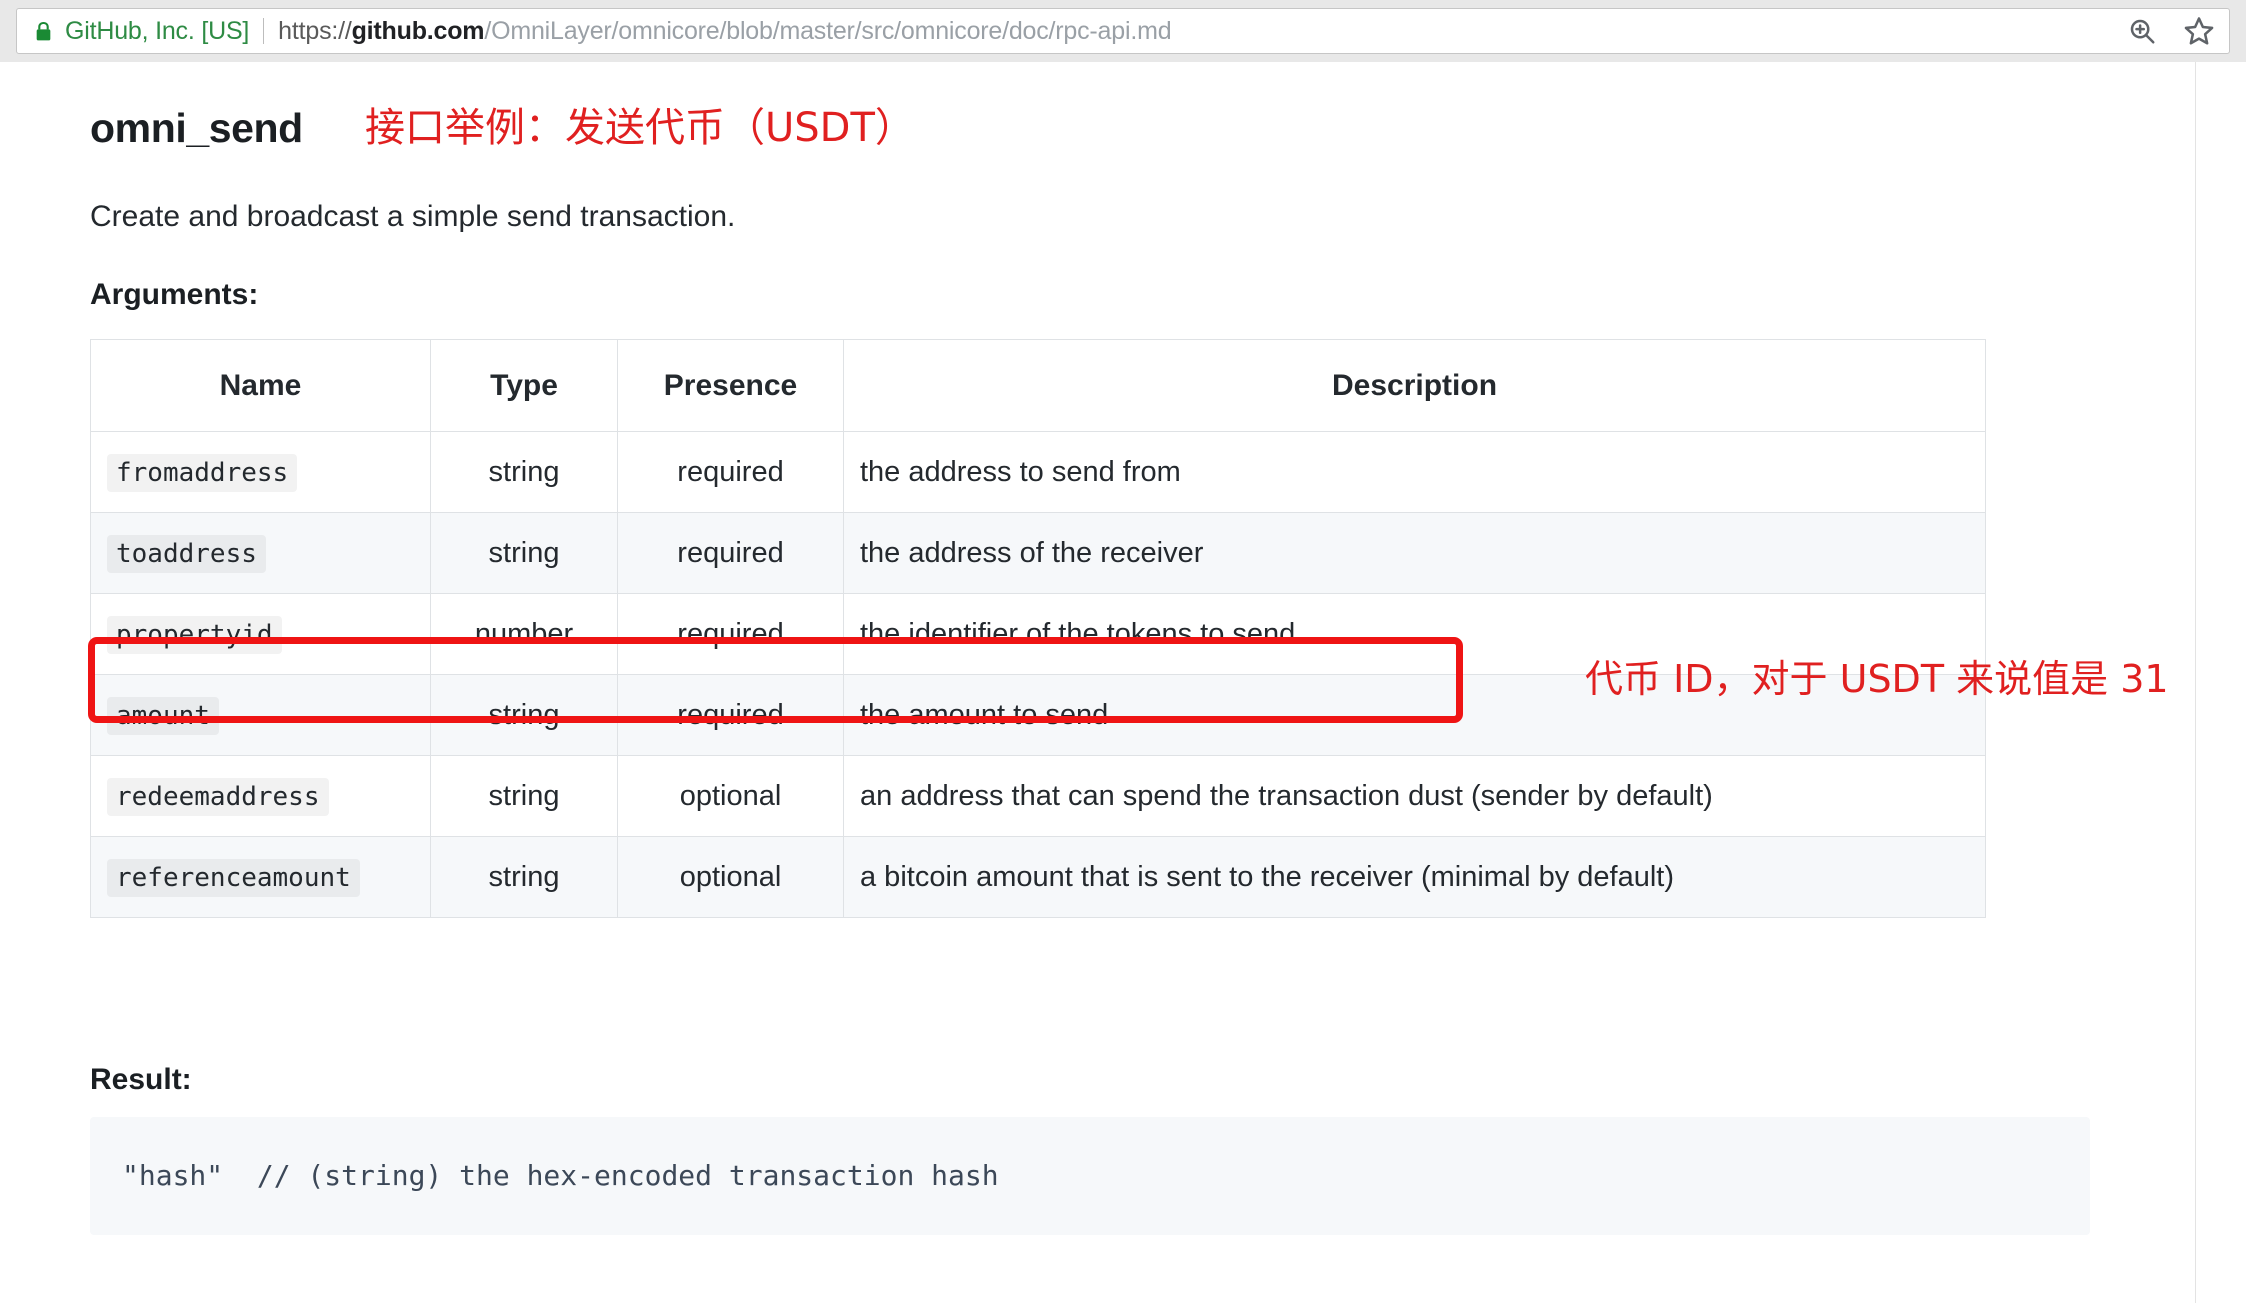 This screenshot has height=1303, width=2246. I want to click on cell-name: fromaddress, so click(260, 472).